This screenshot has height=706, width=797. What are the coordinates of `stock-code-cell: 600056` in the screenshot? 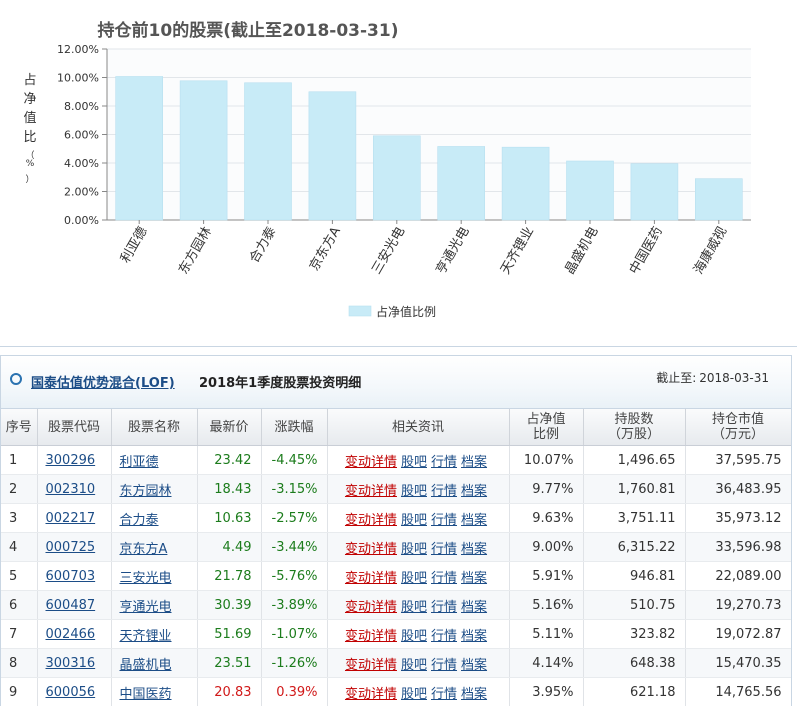 It's located at (74, 691).